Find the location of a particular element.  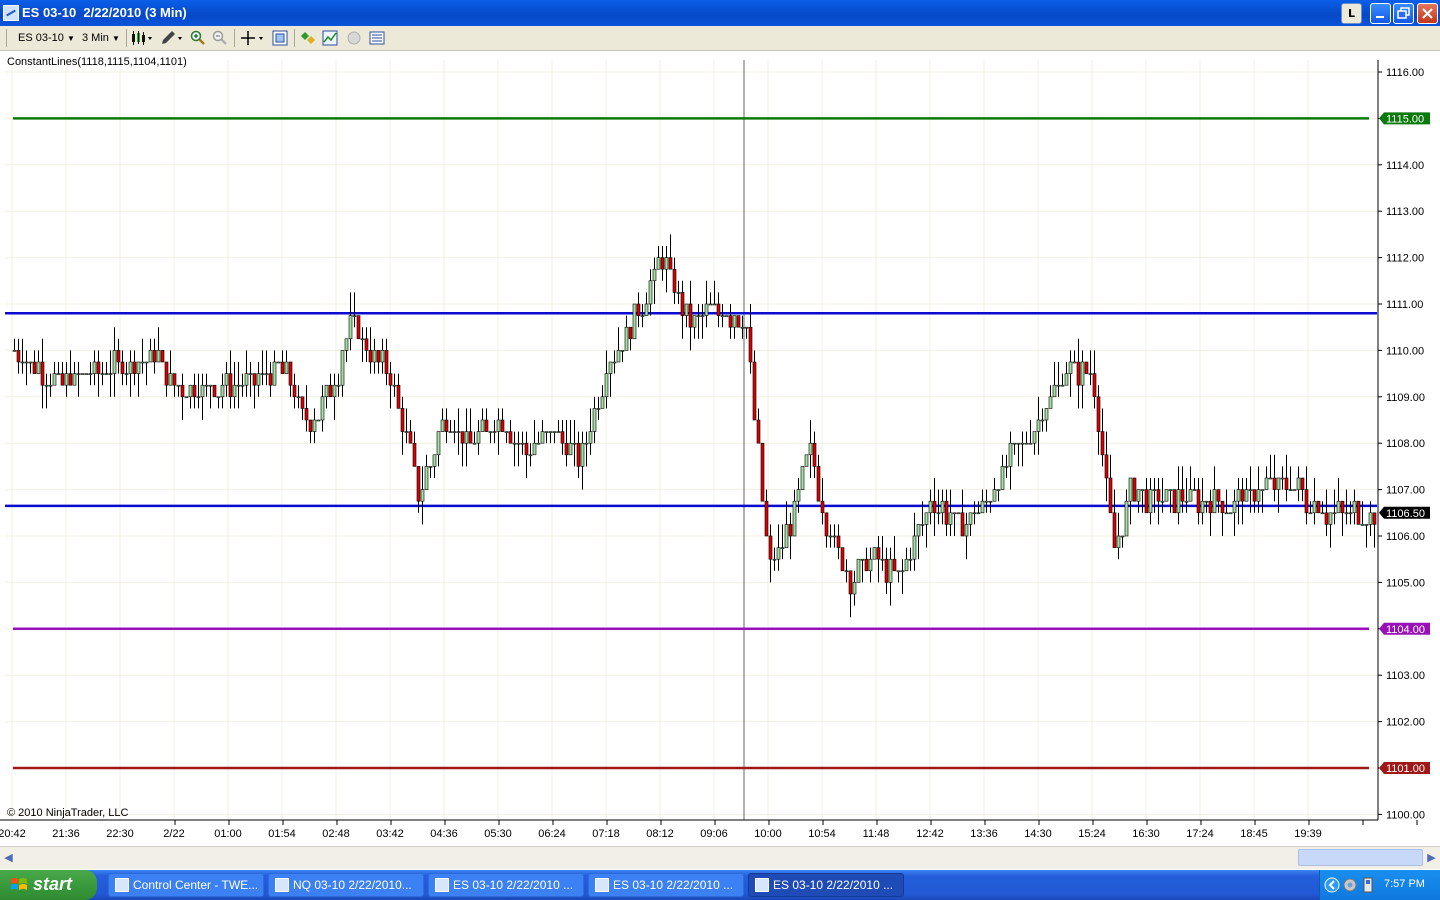

chart-style-icon is located at coordinates (142, 38).